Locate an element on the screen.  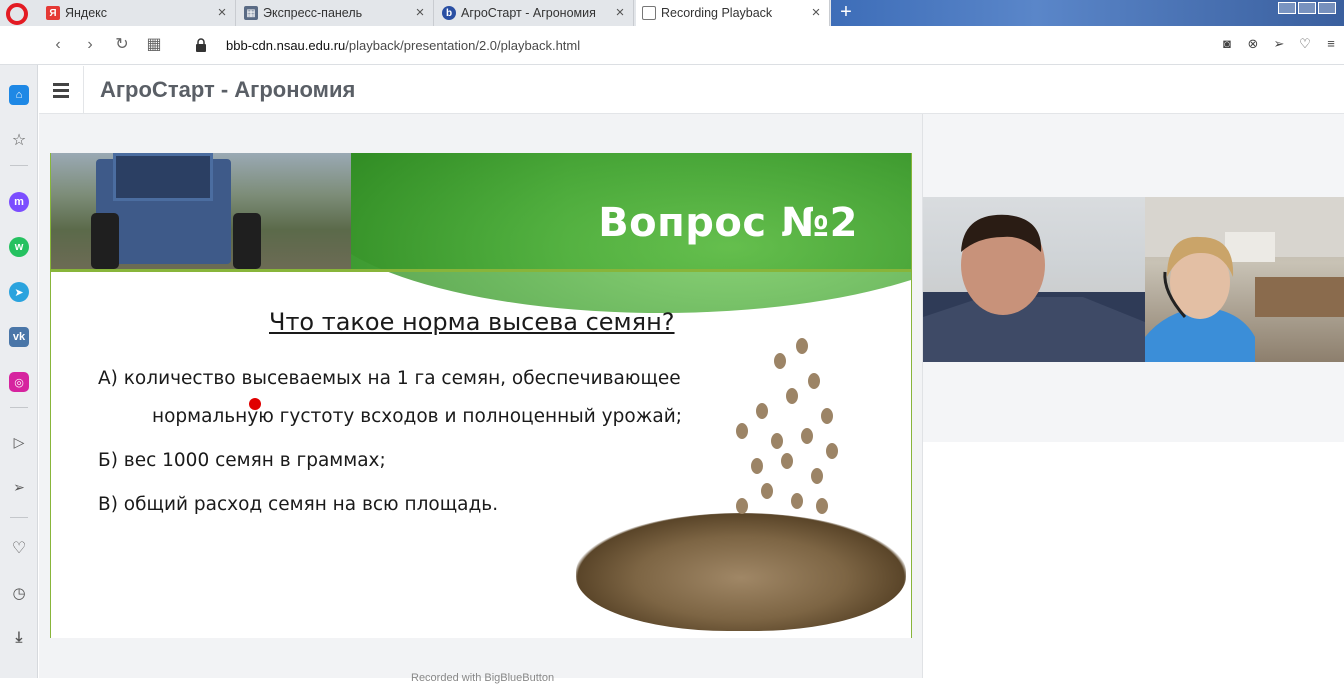
window-controls is located at coordinates (1307, 8).